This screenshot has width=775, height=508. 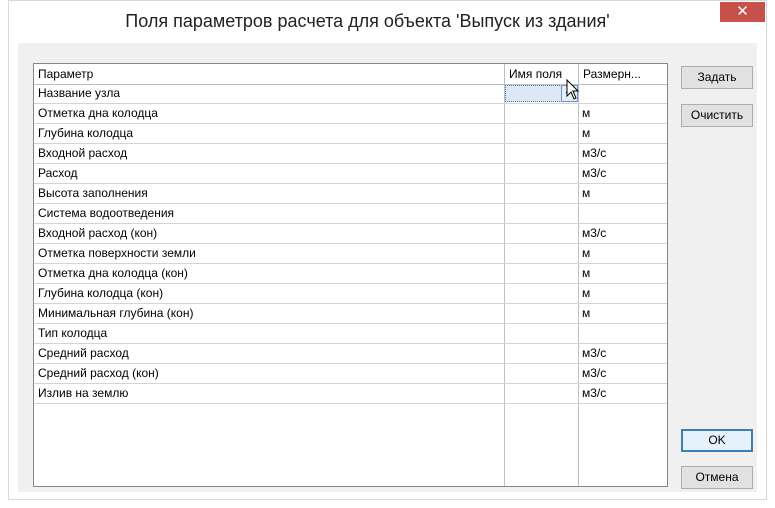 What do you see at coordinates (350, 214) in the screenshot?
I see `table-row: Система водоотведения` at bounding box center [350, 214].